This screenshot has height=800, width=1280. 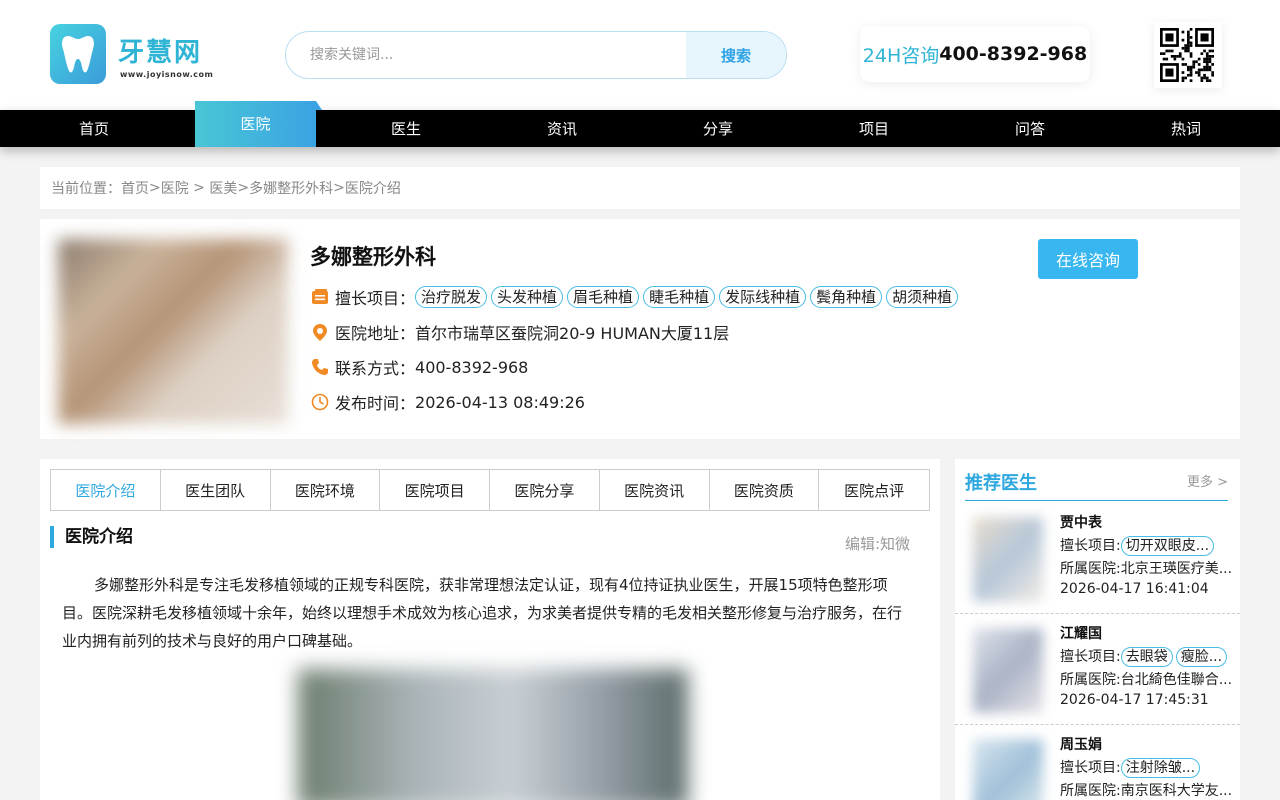 What do you see at coordinates (291, 188) in the screenshot?
I see `breadcrumb-hospital-name: 多娜整形外科` at bounding box center [291, 188].